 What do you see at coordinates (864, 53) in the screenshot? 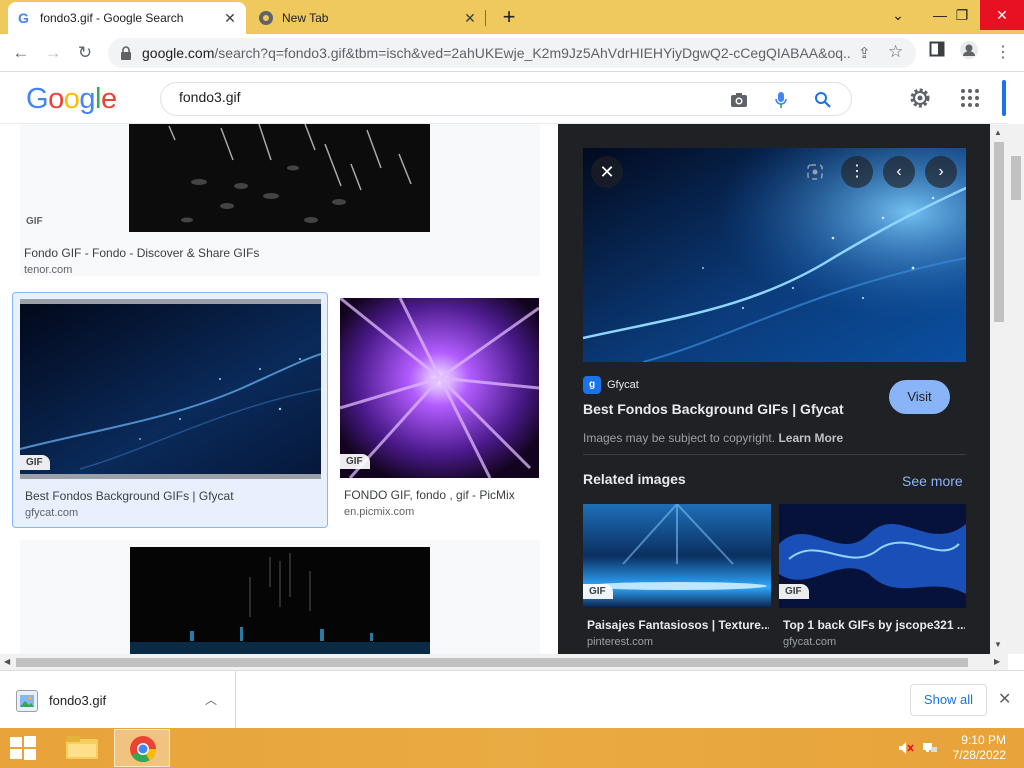
I see `share-icon: ⇪` at bounding box center [864, 53].